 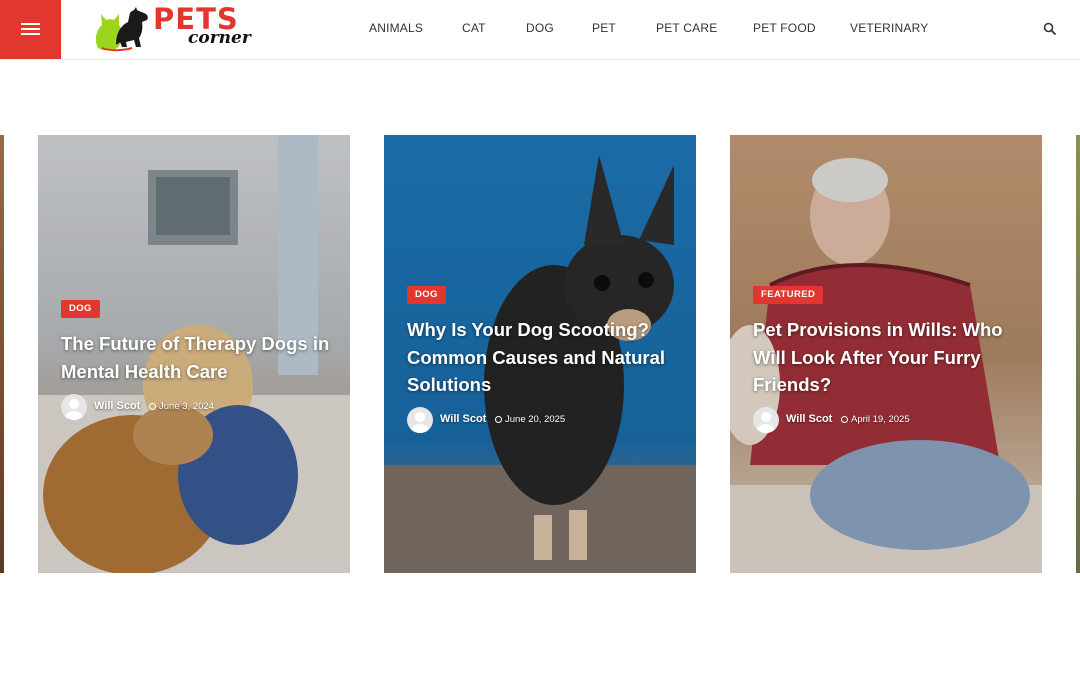 I want to click on search-icon, so click(x=1050, y=29).